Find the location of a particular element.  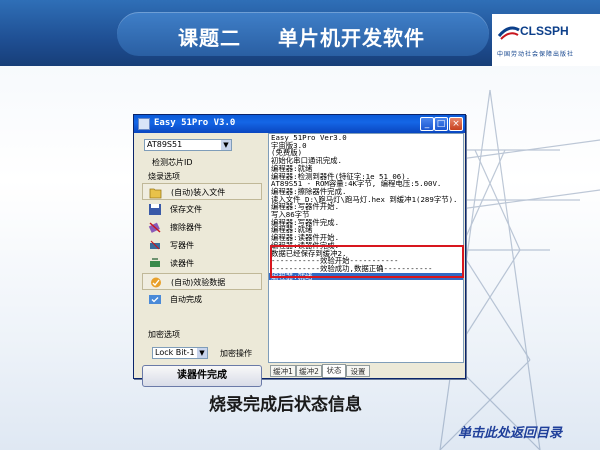

publisher-logo-text: CLSSPH is located at coordinates (544, 31).